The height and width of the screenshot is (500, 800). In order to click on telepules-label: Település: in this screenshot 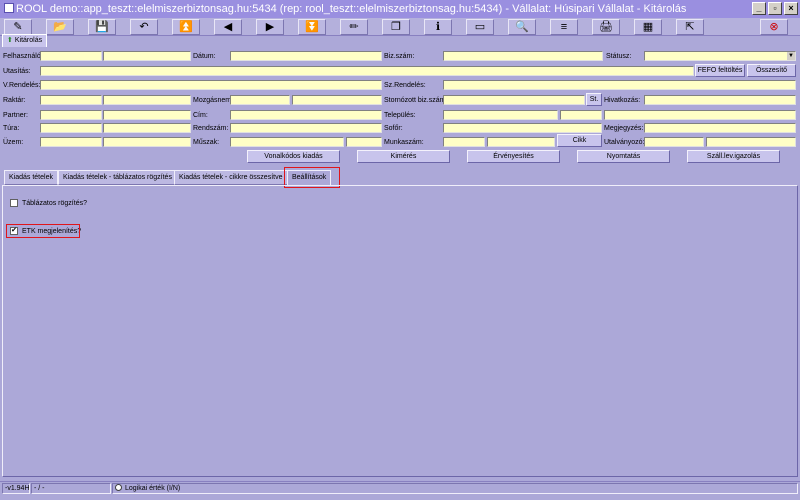, I will do `click(400, 115)`.